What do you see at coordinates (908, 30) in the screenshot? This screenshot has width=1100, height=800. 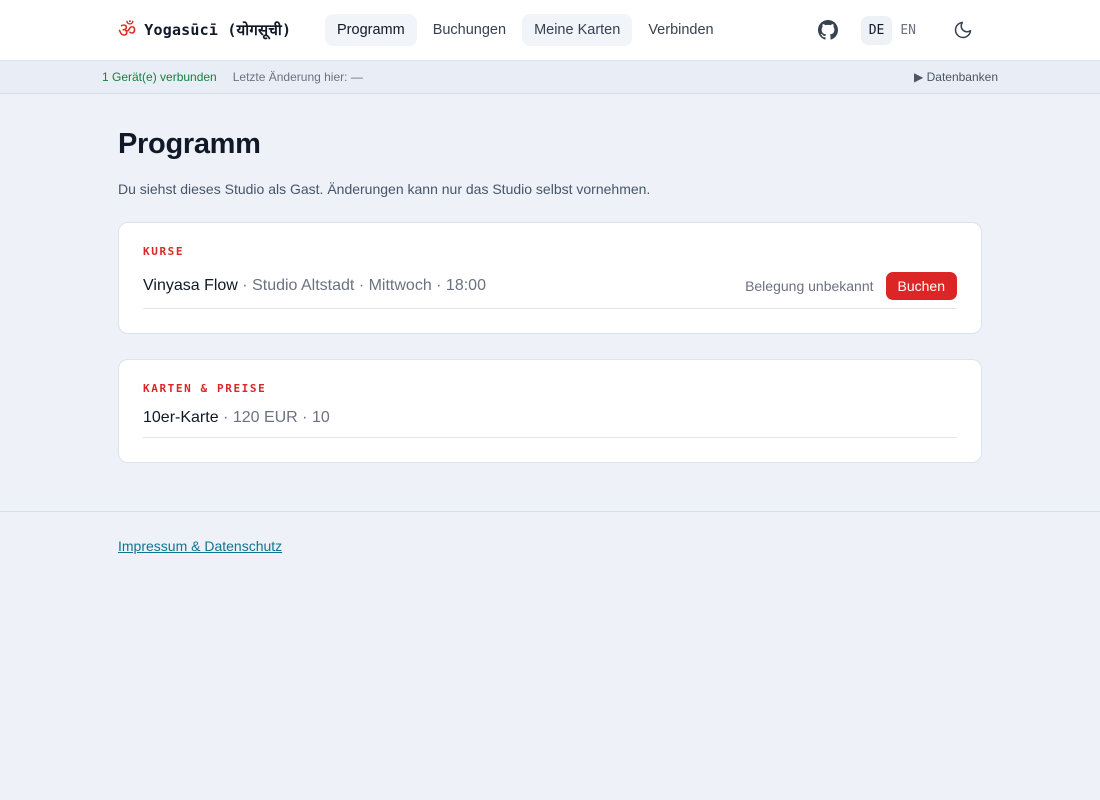 I see `lang-en-button: EN` at bounding box center [908, 30].